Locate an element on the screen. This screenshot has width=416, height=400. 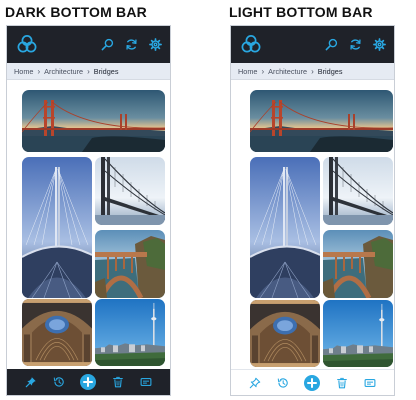
panel-title-dark: DARK BOTTOM BAR is located at coordinates (76, 12).